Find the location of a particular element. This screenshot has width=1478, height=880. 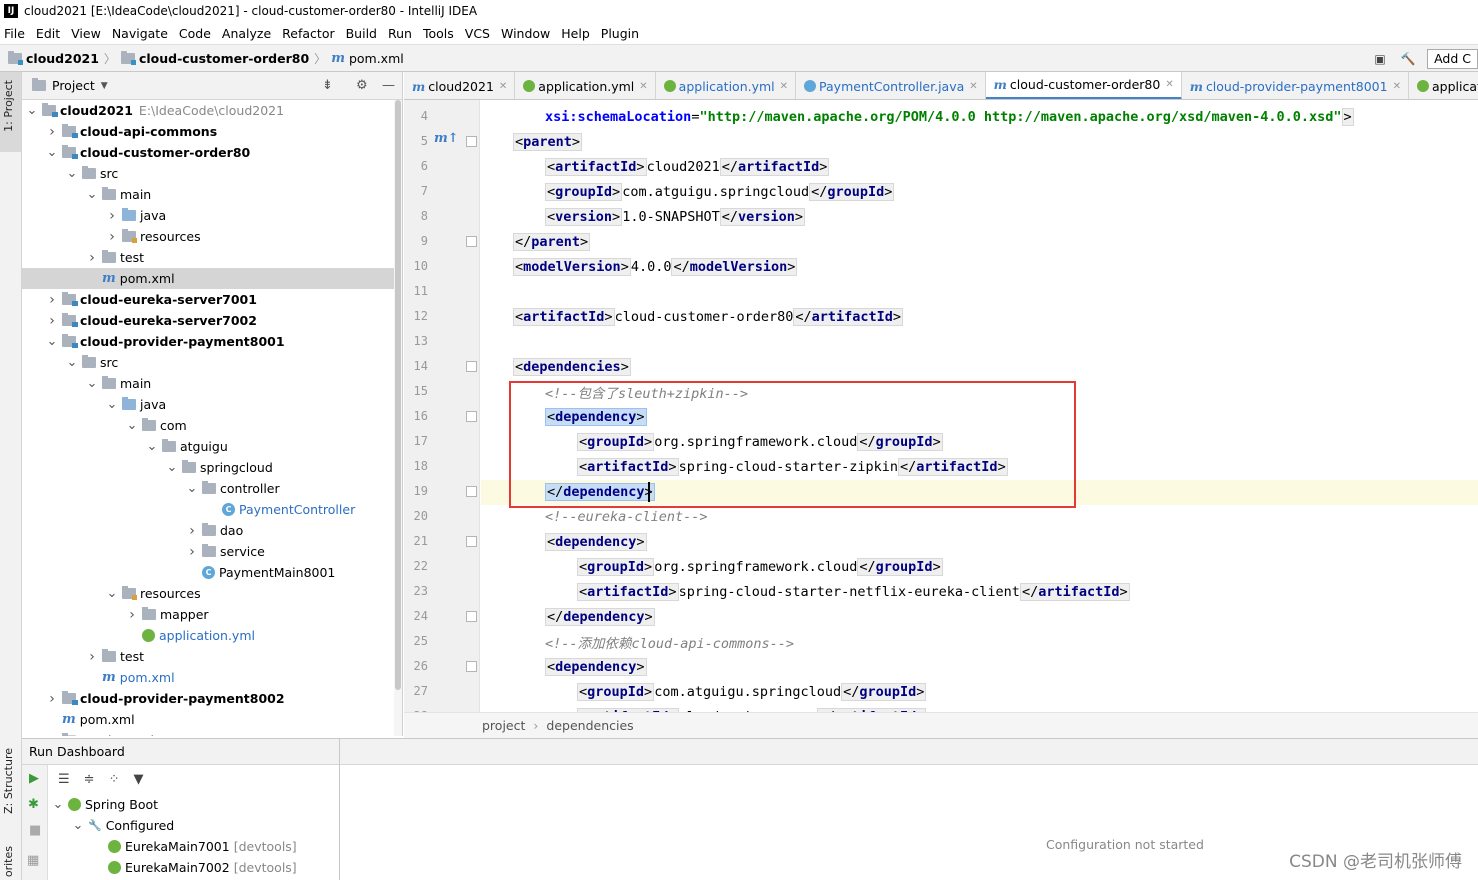

nav-crumb-project: cloud2021 is located at coordinates (53, 58).